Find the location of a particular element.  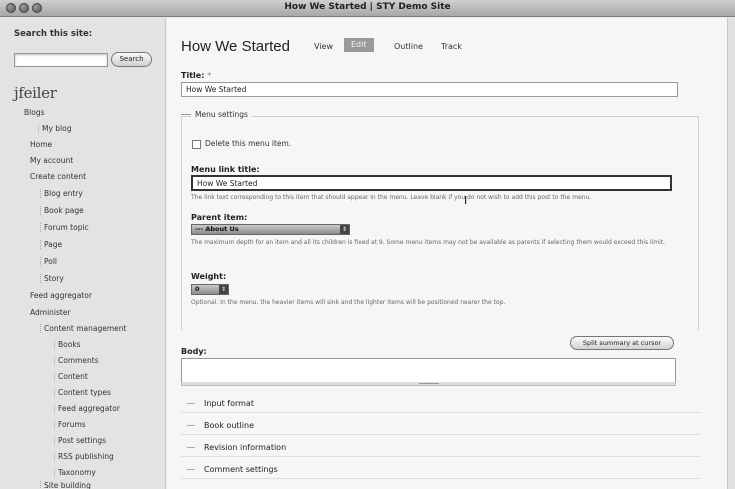

split-summary-button: Split summary at cursor is located at coordinates (622, 343).